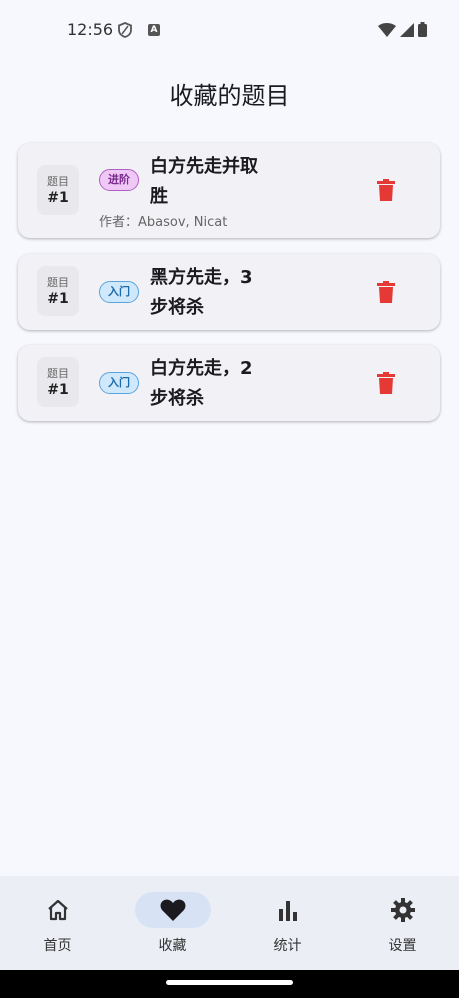  Describe the element at coordinates (172, 946) in the screenshot. I see `nav-favorites-label: 收藏` at that location.